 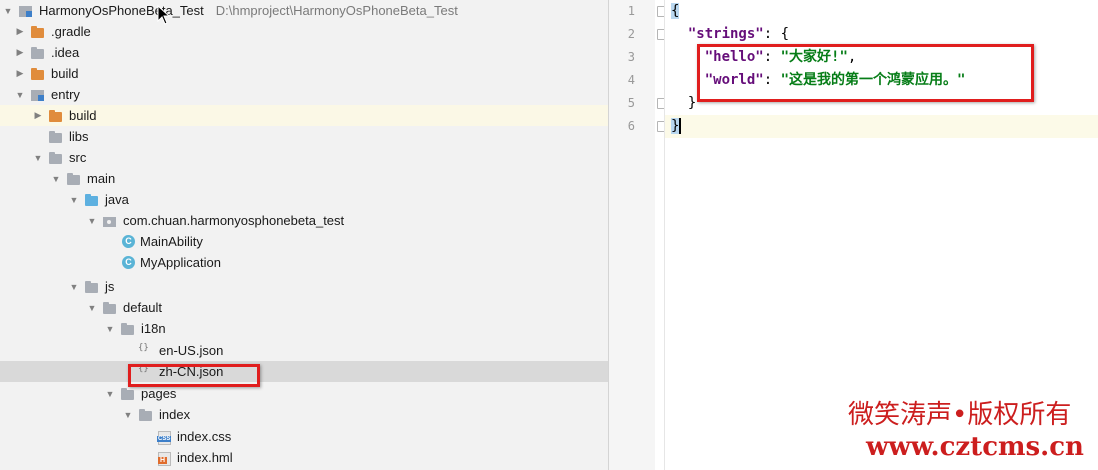 What do you see at coordinates (884, 34) in the screenshot?
I see `code-line-2: "strings": {` at bounding box center [884, 34].